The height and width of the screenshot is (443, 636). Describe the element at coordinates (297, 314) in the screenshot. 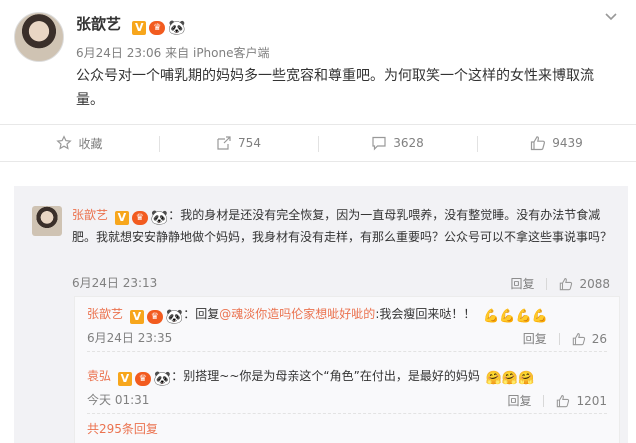

I see `mention-link: @魂淡你造吗伦家想呲好呲的` at that location.